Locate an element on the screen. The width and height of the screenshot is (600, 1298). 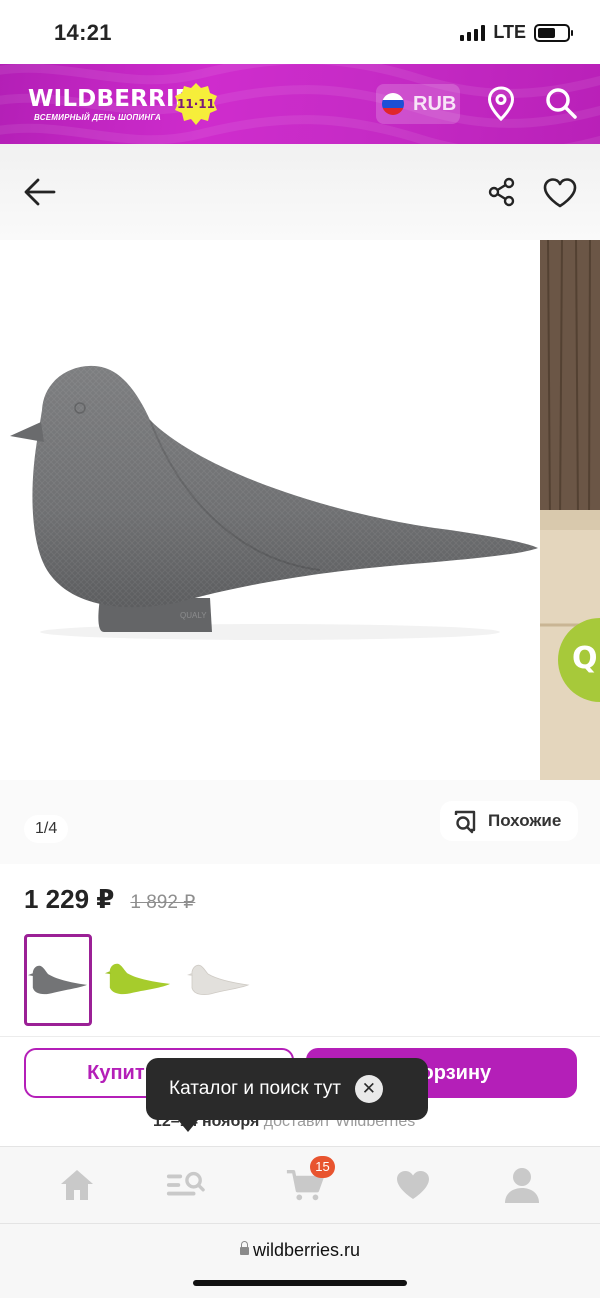
price-row: 1 229 ₽ 1 892 ₽ is located at coordinates (109, 899).